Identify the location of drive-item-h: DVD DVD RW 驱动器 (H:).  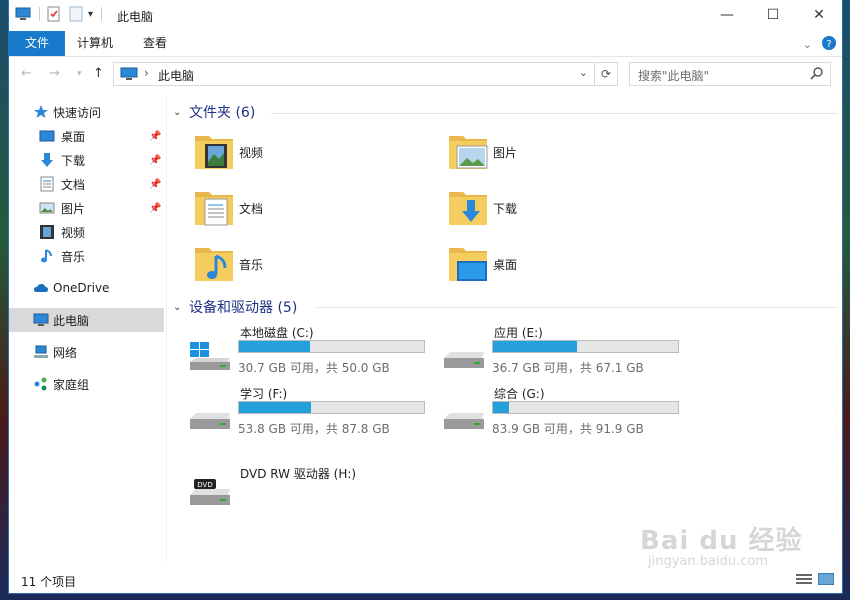
(308, 489).